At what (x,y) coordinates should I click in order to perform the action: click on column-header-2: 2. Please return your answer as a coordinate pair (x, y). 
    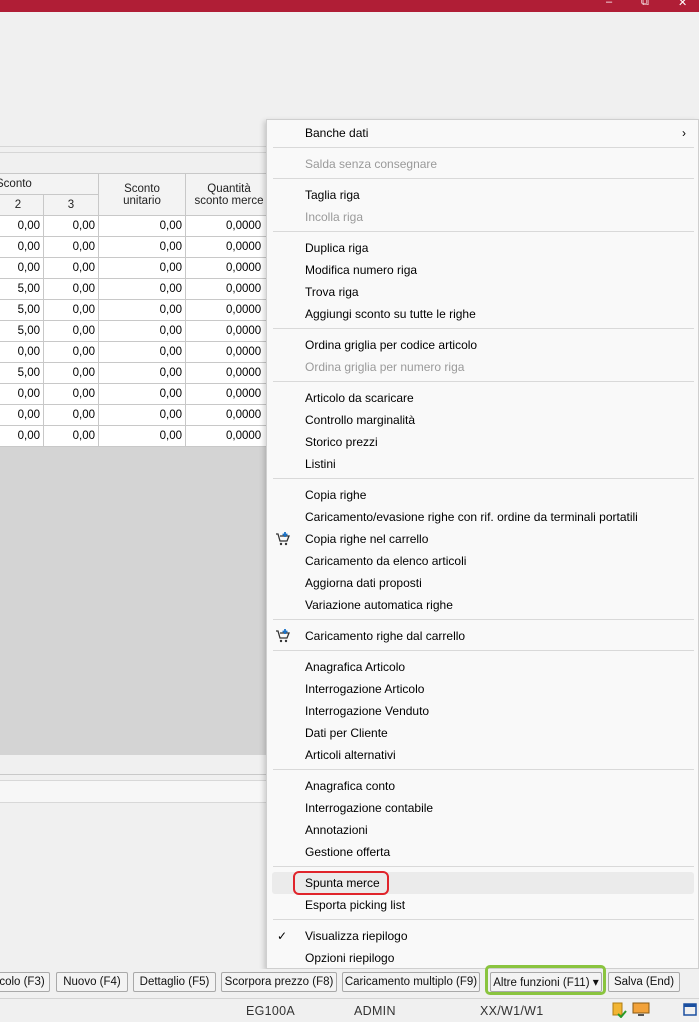
    Looking at the image, I should click on (22, 205).